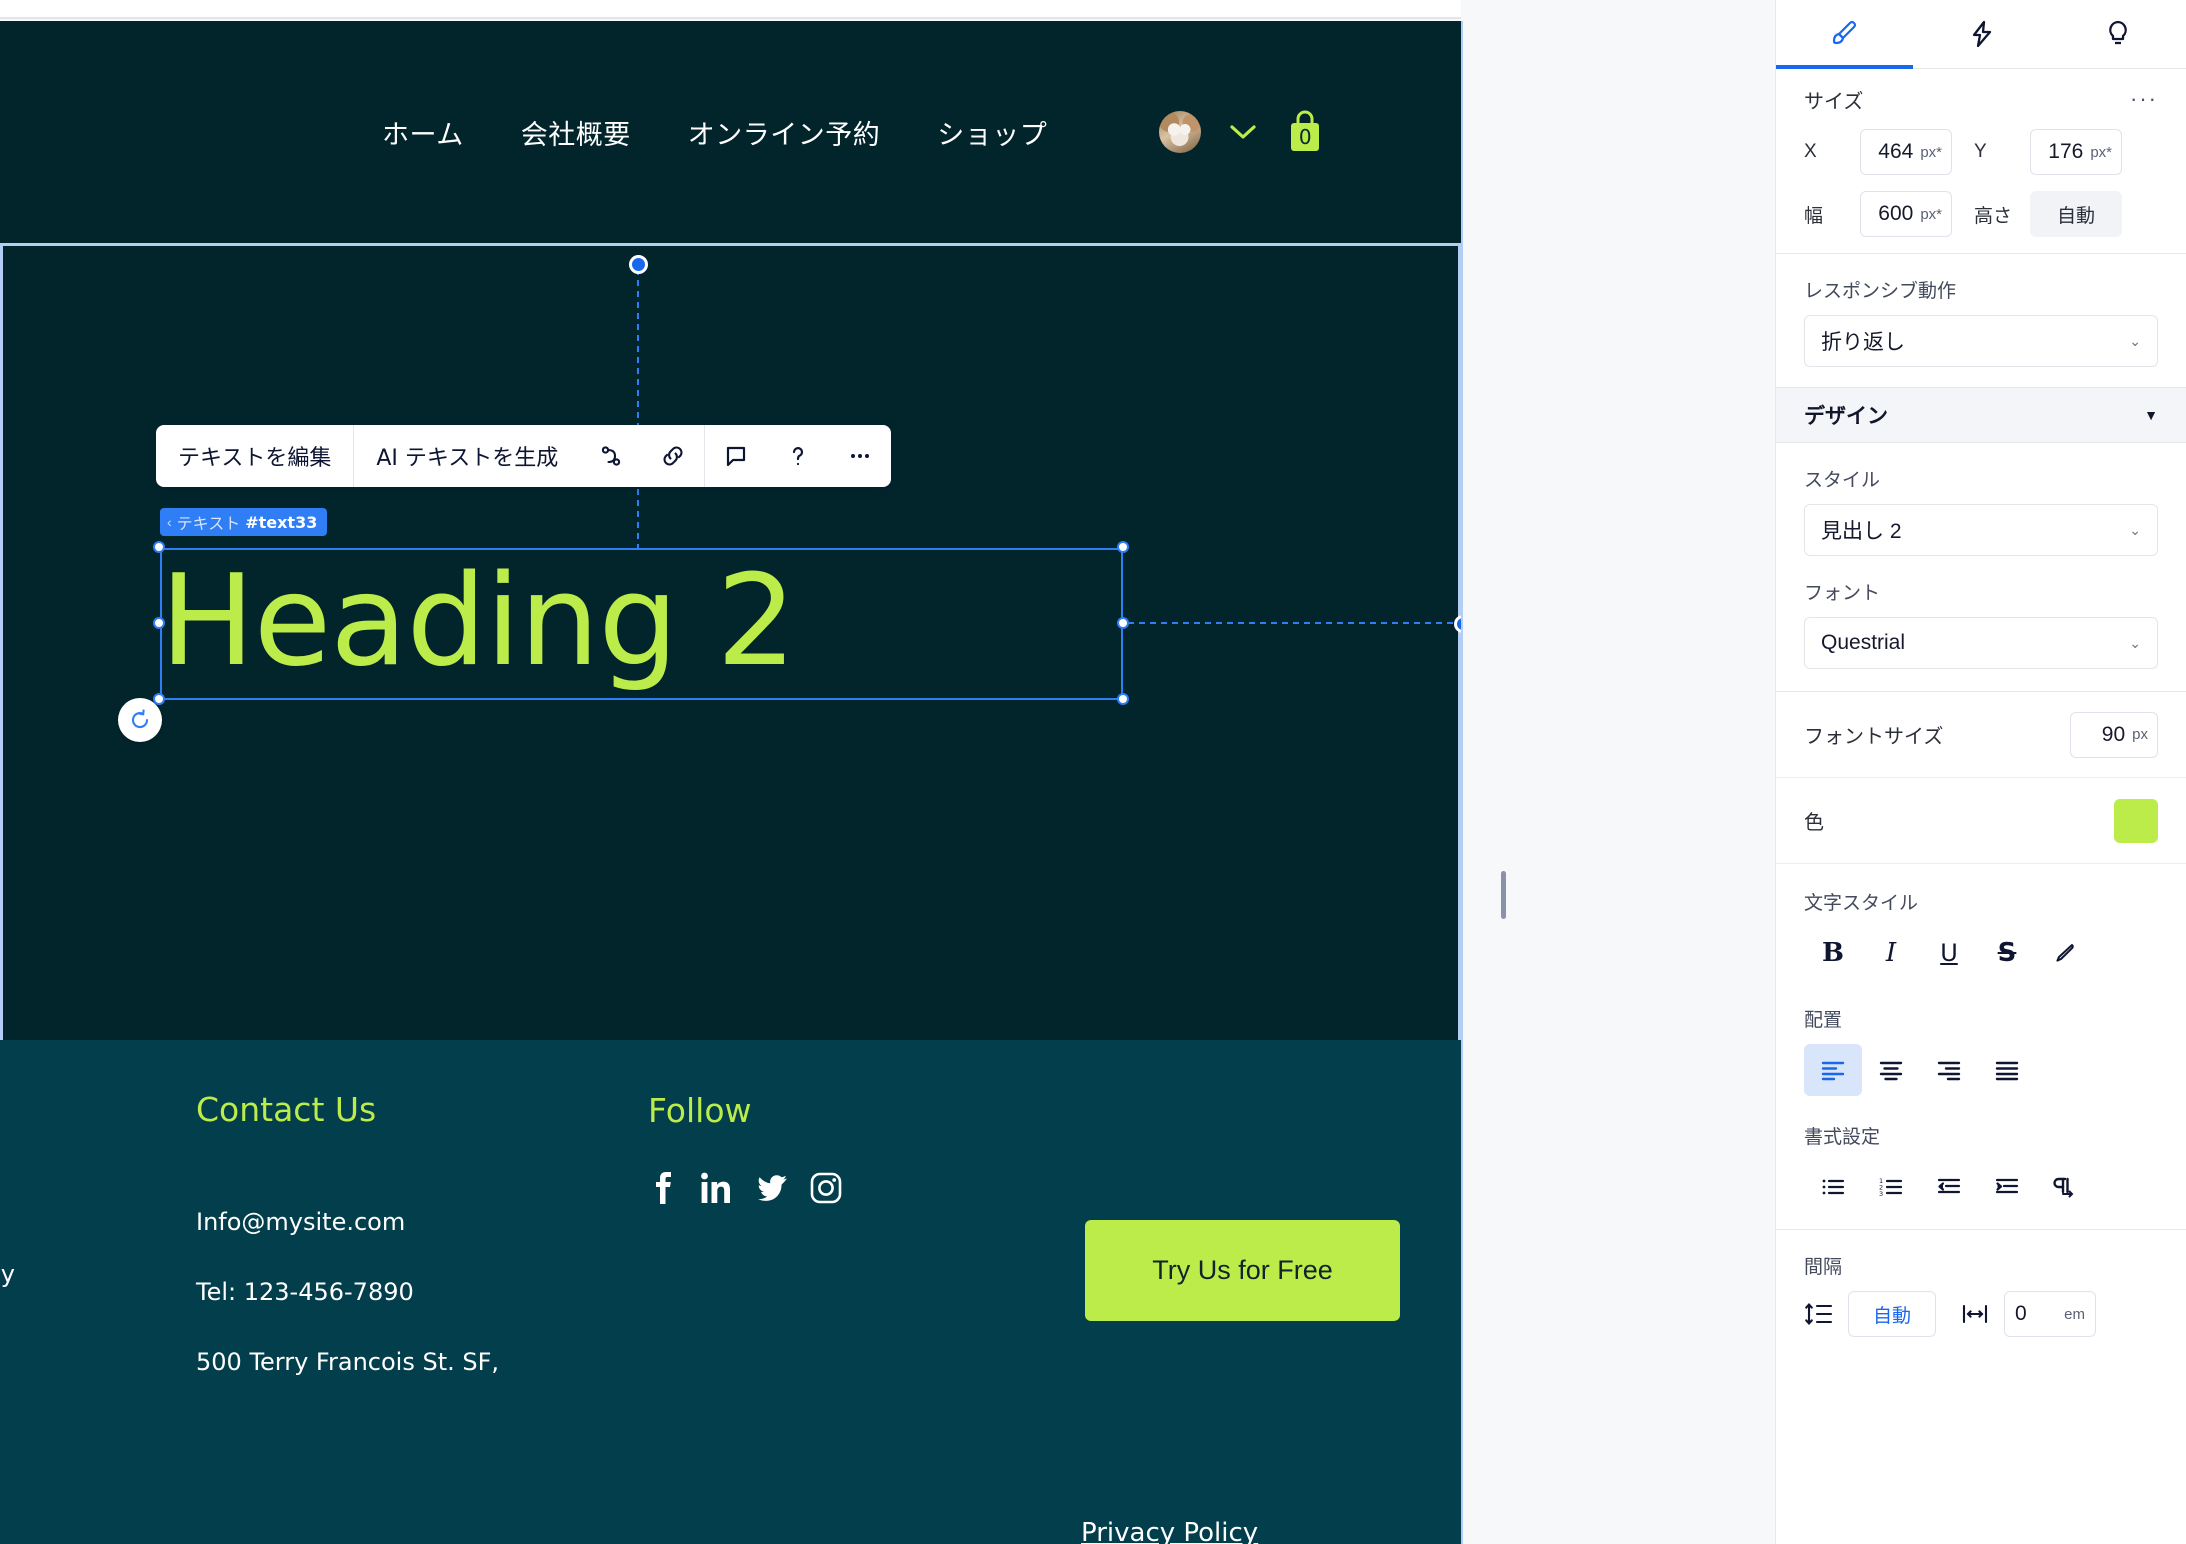 Image resolution: width=2186 pixels, height=1544 pixels. I want to click on size-more-icon: ···, so click(2144, 99).